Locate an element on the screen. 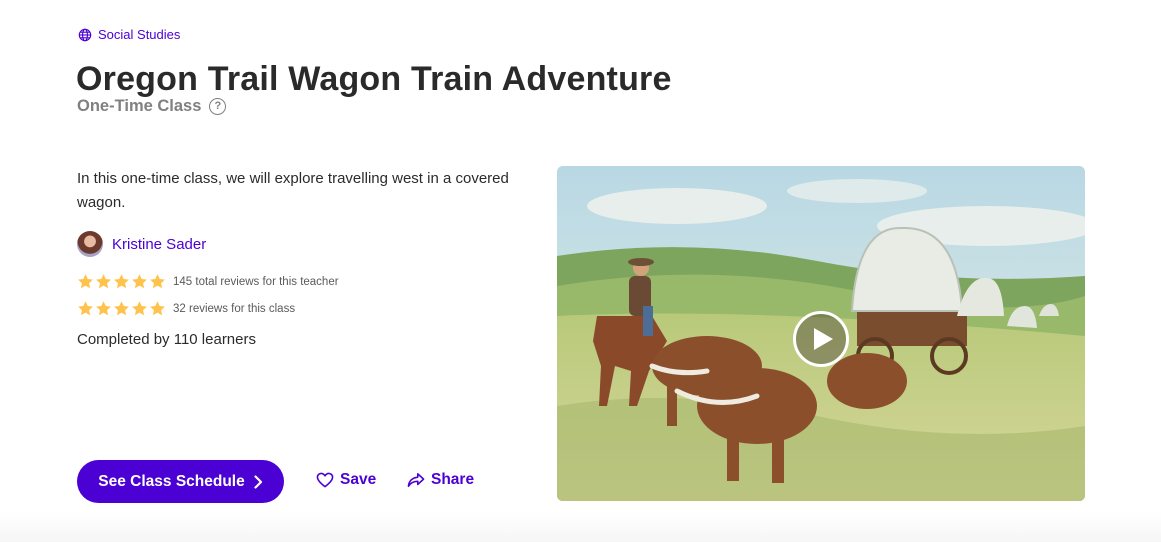 This screenshot has width=1161, height=542. category-label: Social Studies is located at coordinates (139, 34).